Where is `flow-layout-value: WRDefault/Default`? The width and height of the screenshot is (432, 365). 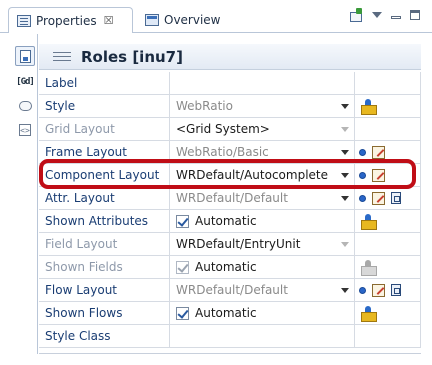
flow-layout-value: WRDefault/Default is located at coordinates (262, 290).